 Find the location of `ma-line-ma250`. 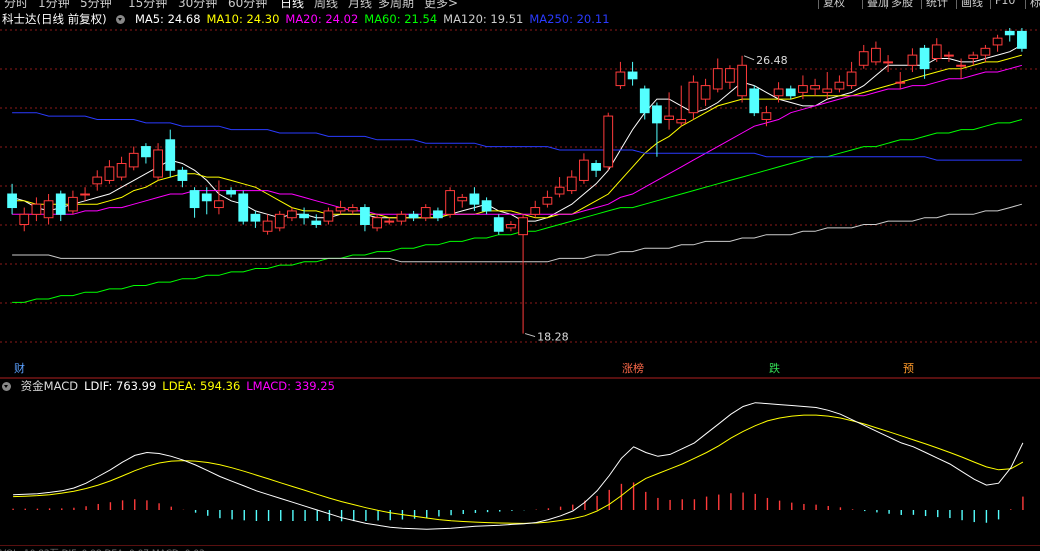

ma-line-ma250 is located at coordinates (517, 136).